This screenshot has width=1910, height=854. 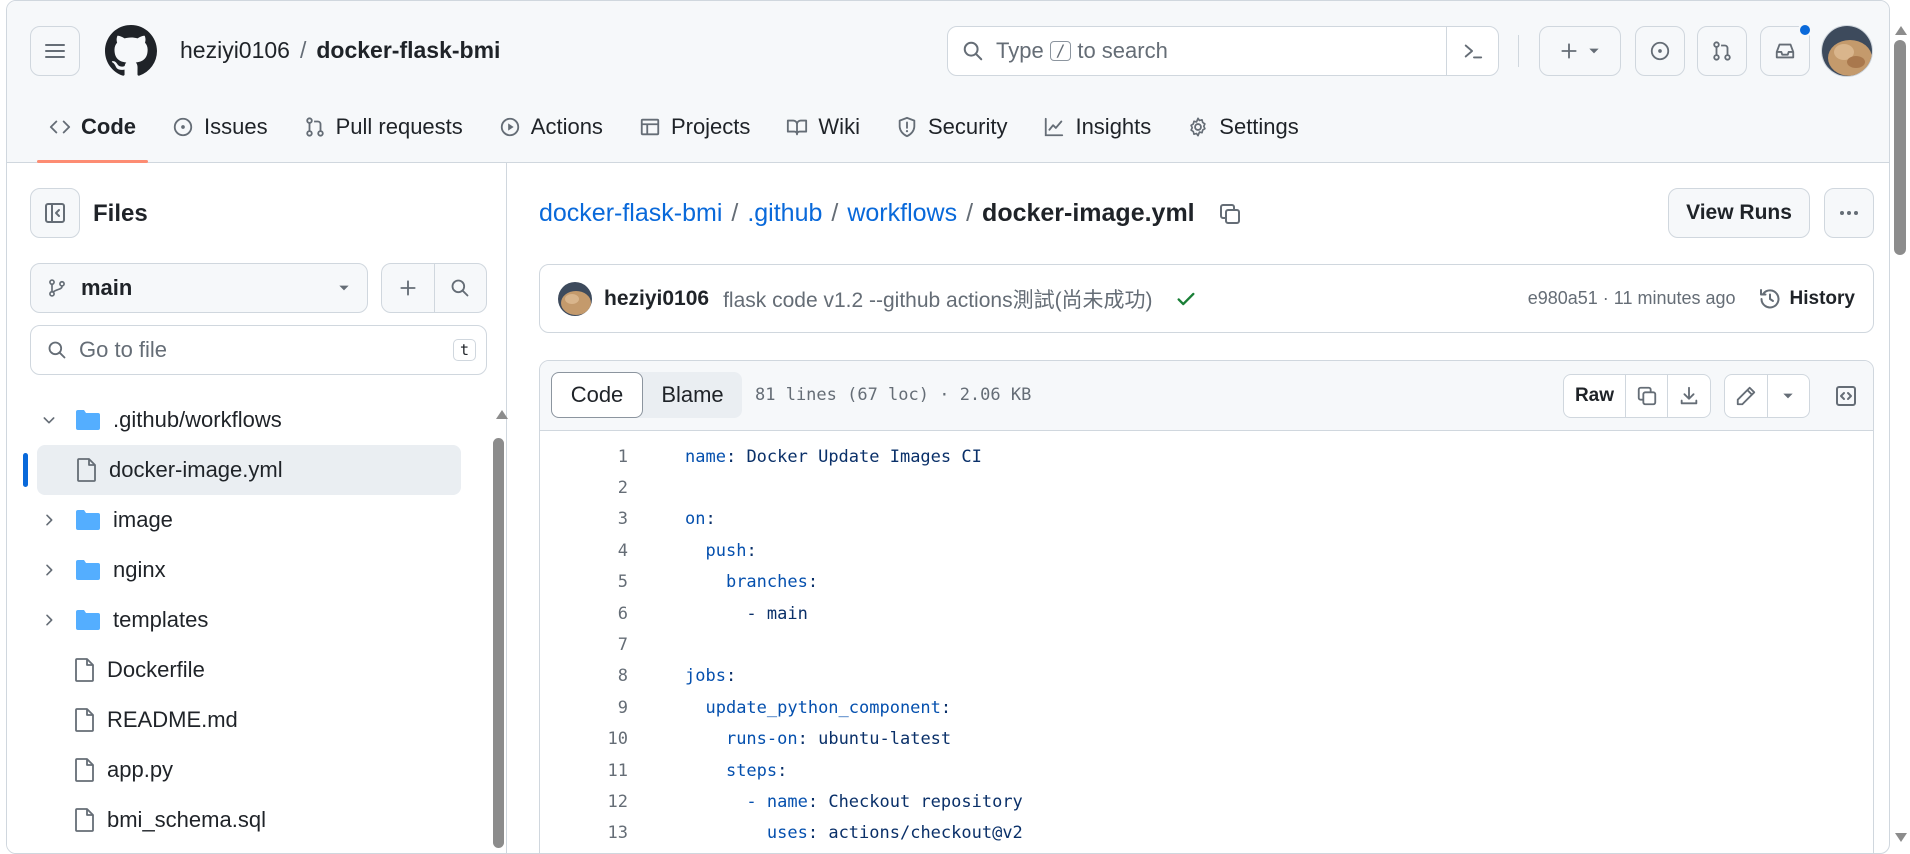 I want to click on tree-folder-nginx: nginx, so click(x=246, y=570).